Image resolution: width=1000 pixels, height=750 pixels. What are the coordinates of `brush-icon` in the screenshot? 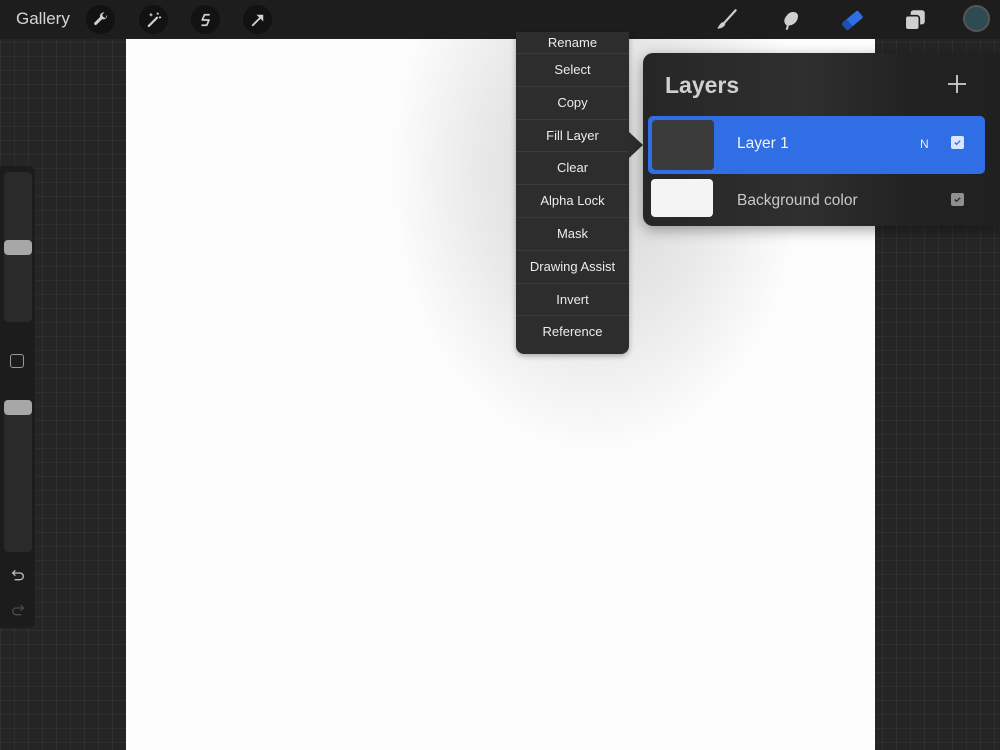 It's located at (727, 19).